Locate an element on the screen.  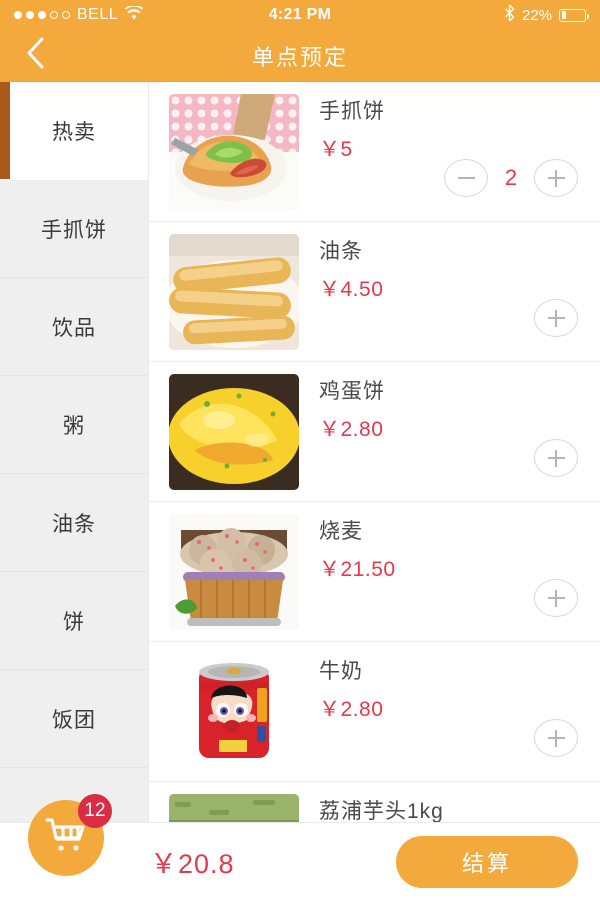
sidebar-item-label: 饭团 is located at coordinates (74, 720).